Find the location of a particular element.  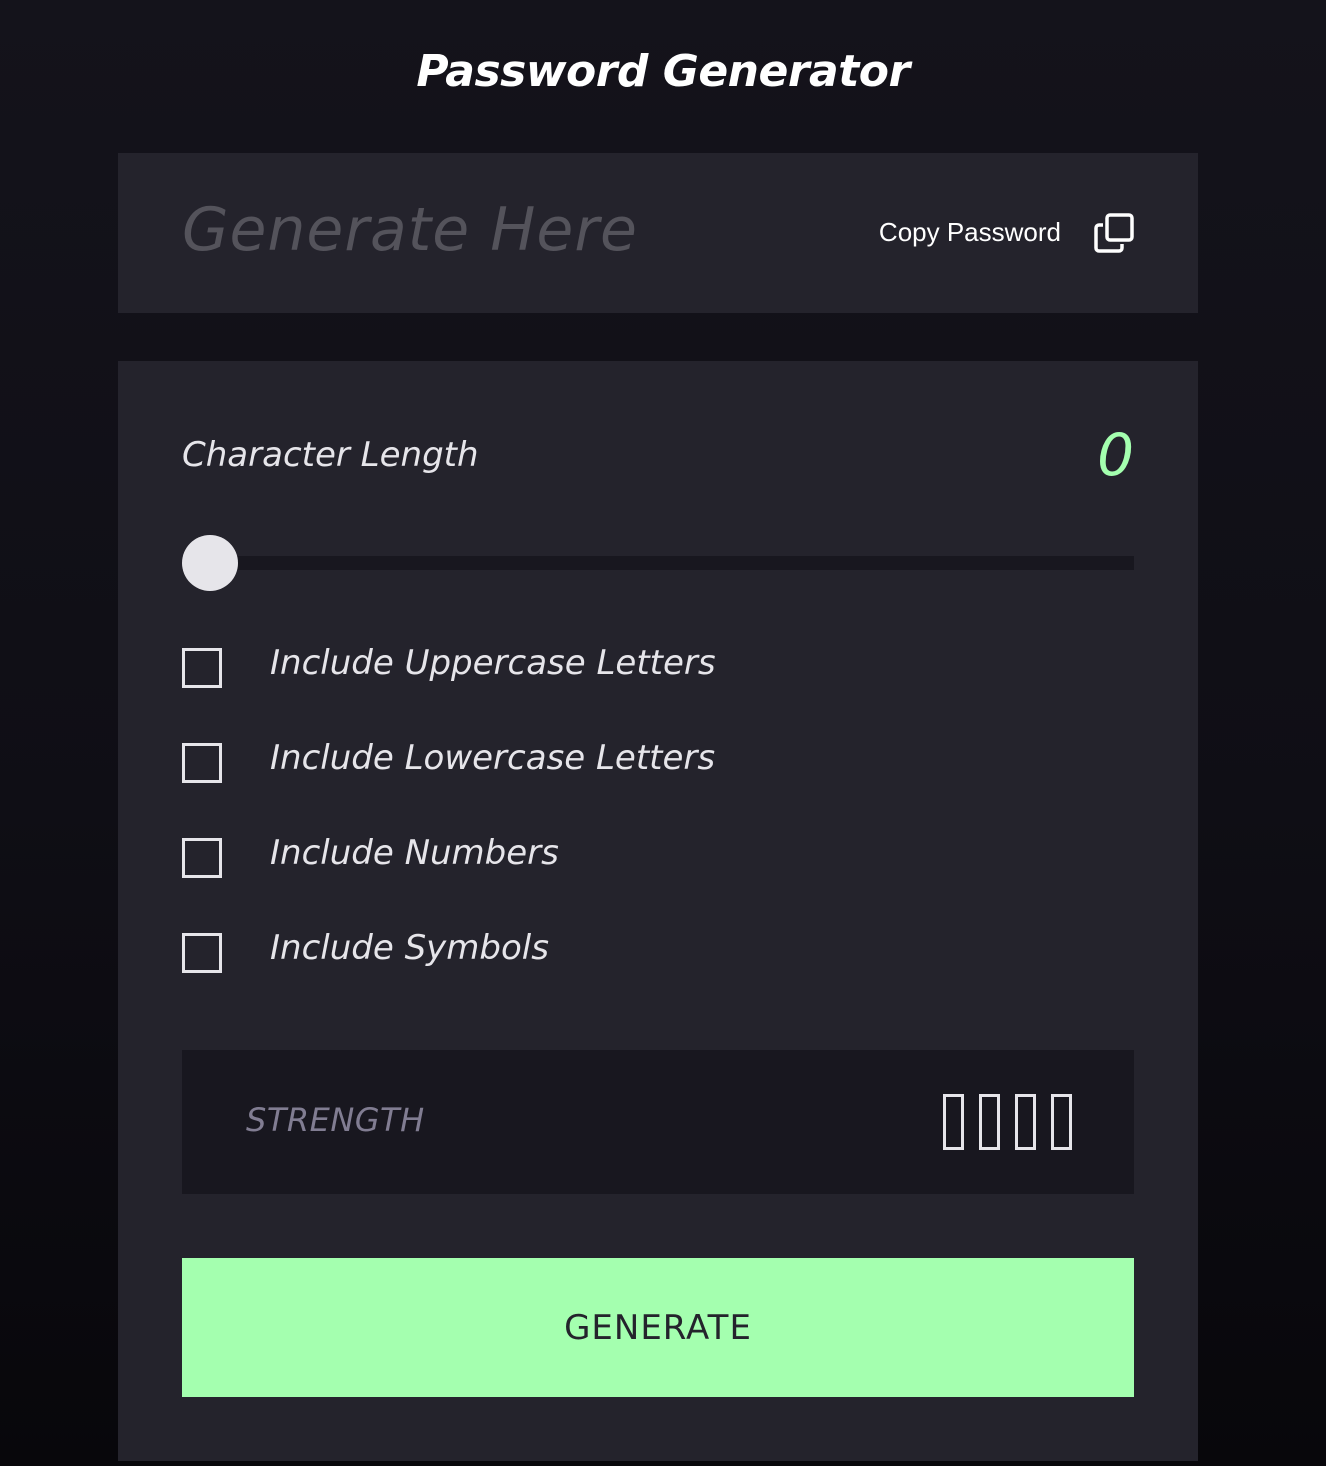

strength-bars is located at coordinates (1007, 1122).